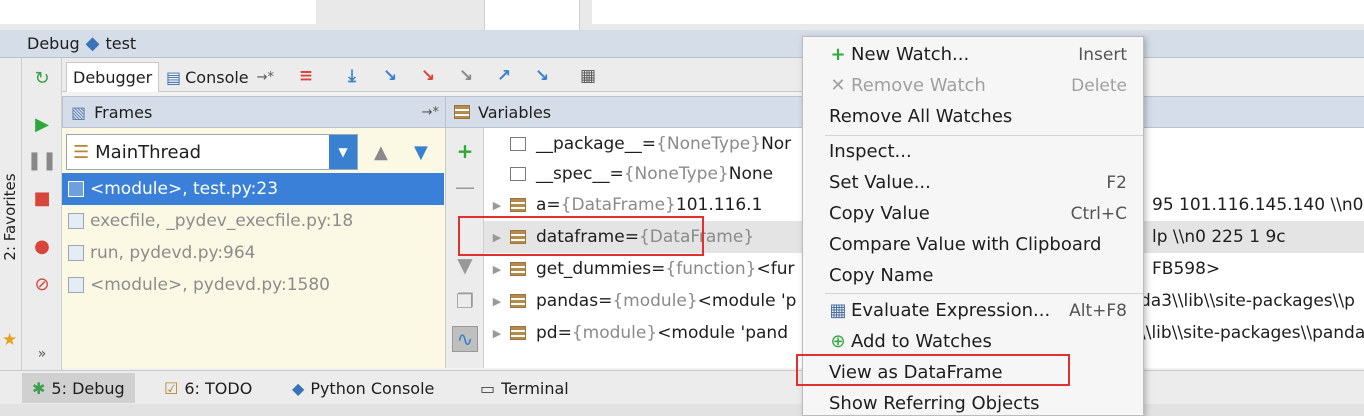 The height and width of the screenshot is (416, 1364). What do you see at coordinates (465, 301) in the screenshot?
I see `copy-icon: ❐` at bounding box center [465, 301].